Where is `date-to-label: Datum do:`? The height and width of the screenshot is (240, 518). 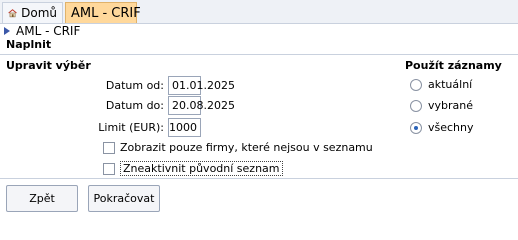 date-to-label: Datum do: is located at coordinates (134, 105).